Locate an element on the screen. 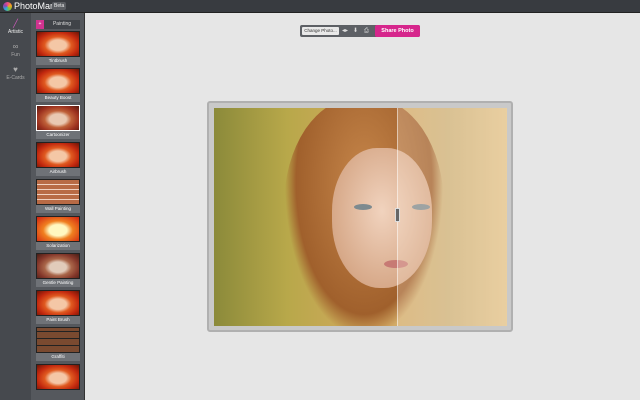 The width and height of the screenshot is (640, 400). category-nav: ╱ Artistic ∞ Fun ♥ E-Cards is located at coordinates (15, 206).